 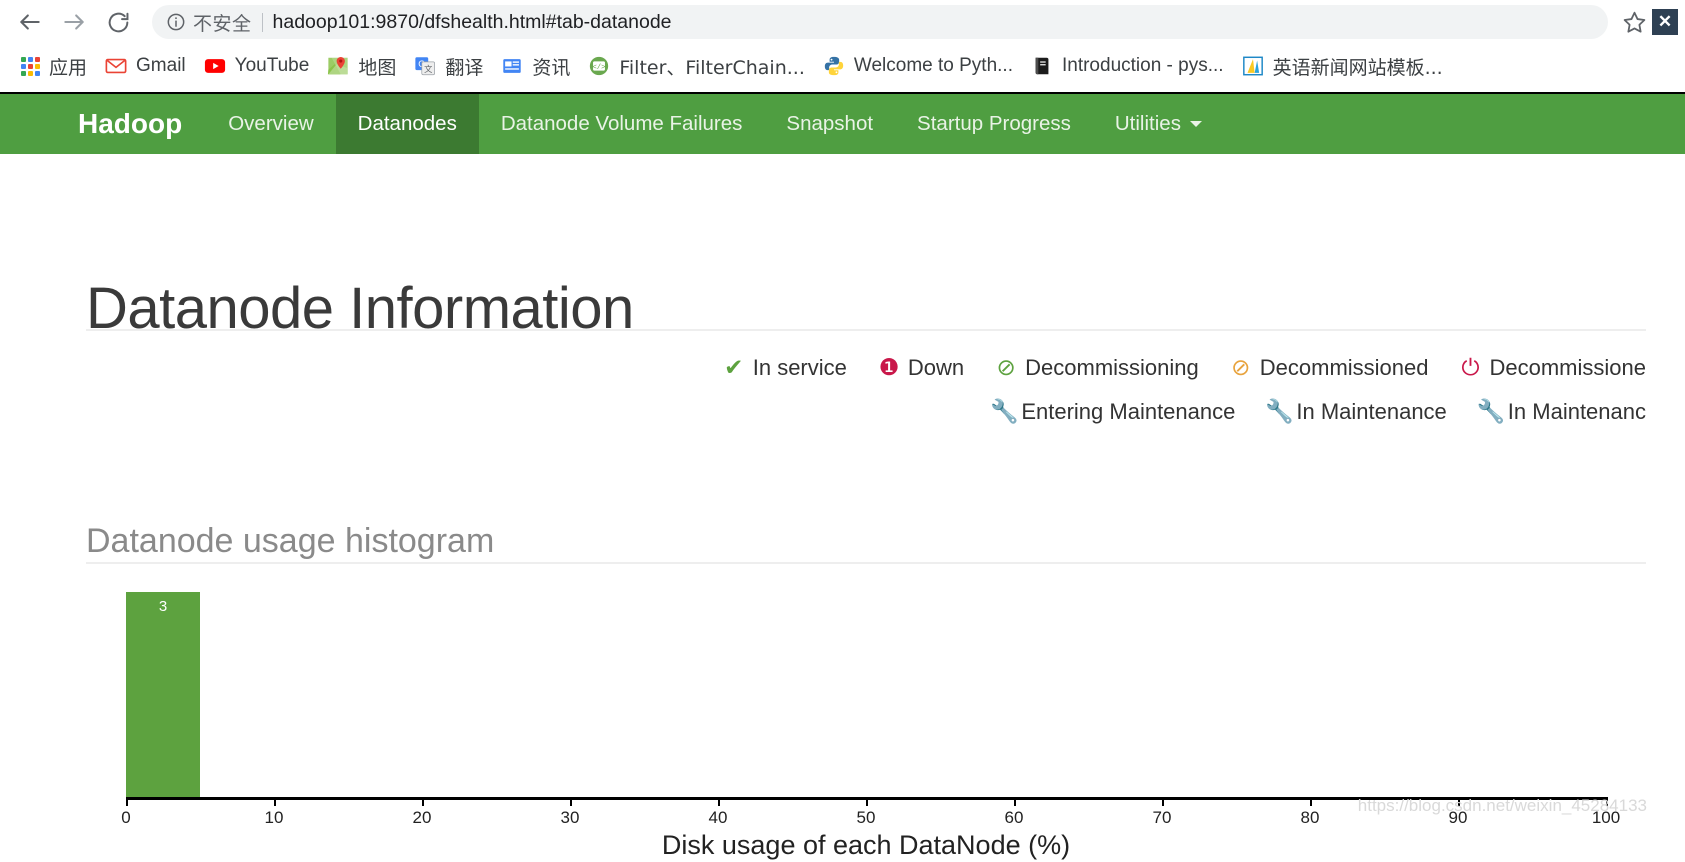 I want to click on nav-item-snapshot: Snapshot, so click(x=829, y=124).